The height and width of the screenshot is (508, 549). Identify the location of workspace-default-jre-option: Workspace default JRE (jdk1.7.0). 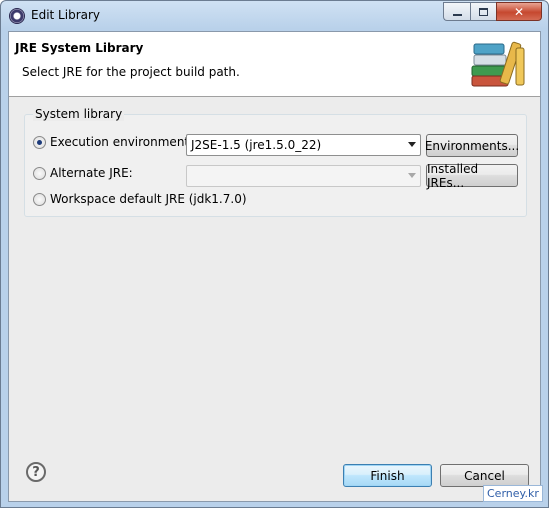
(140, 199).